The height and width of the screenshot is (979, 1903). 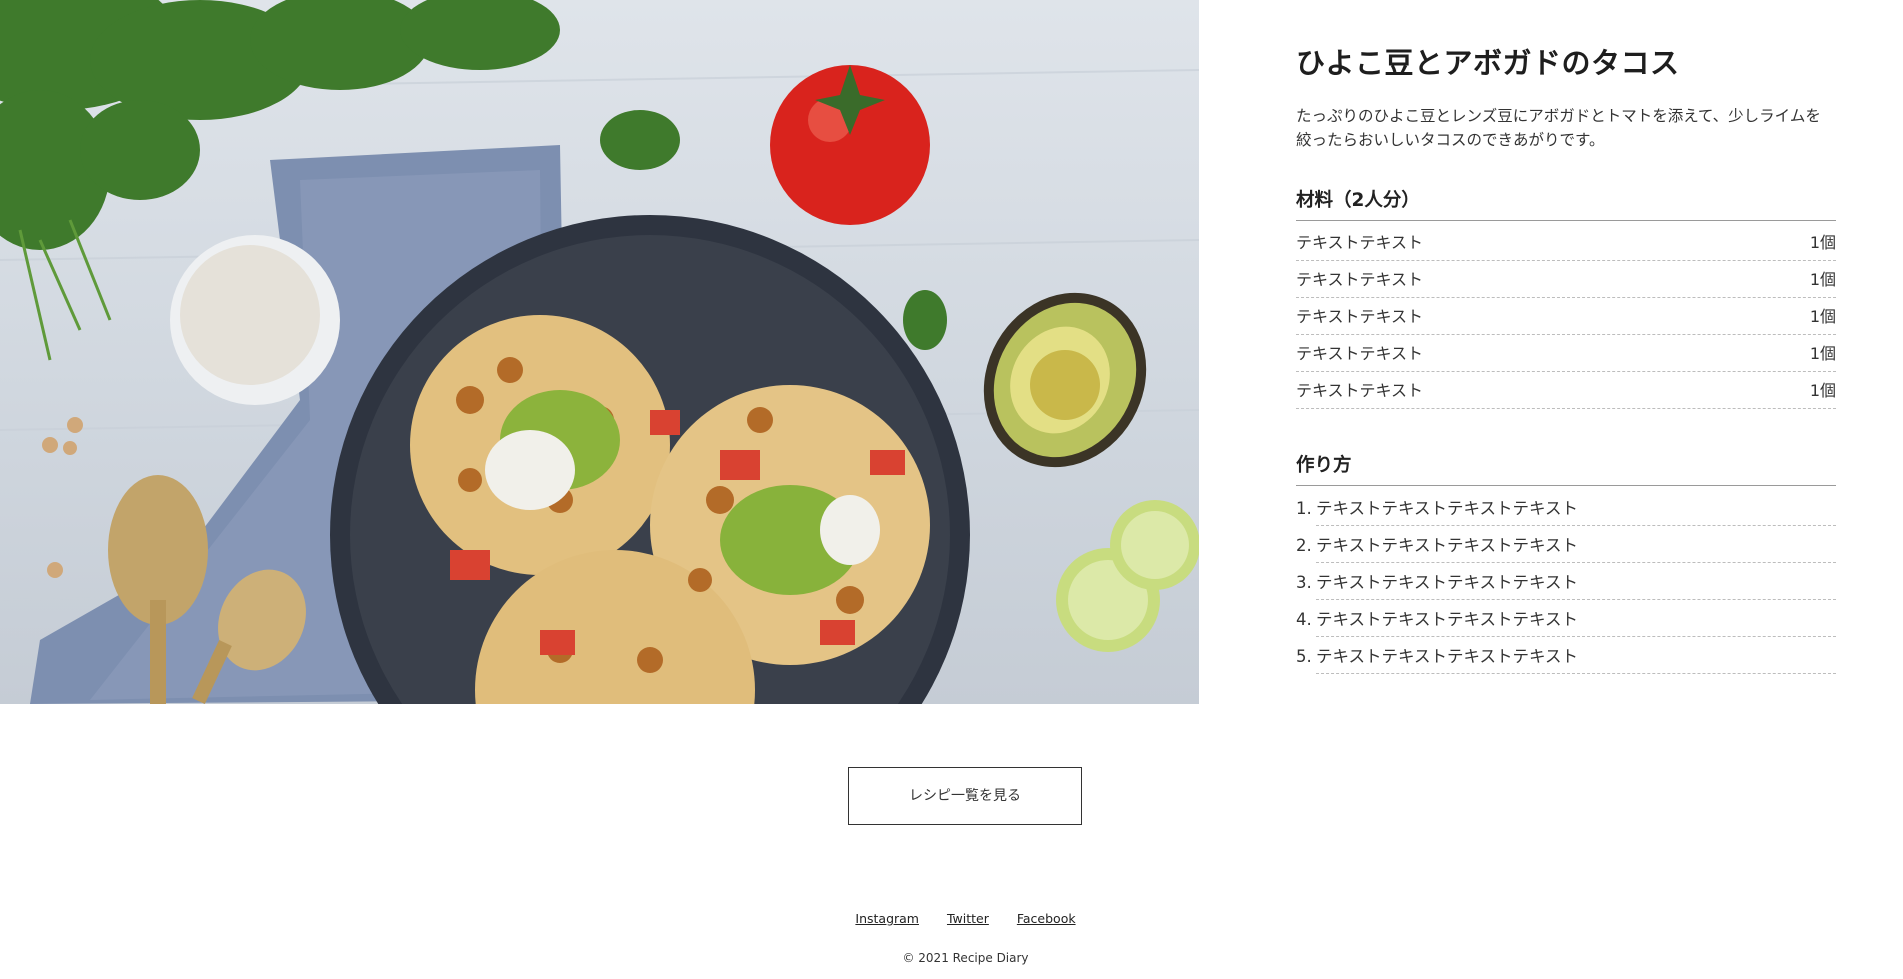 I want to click on step-row: 2. テキストテキストテキストテキスト, so click(x=1566, y=544).